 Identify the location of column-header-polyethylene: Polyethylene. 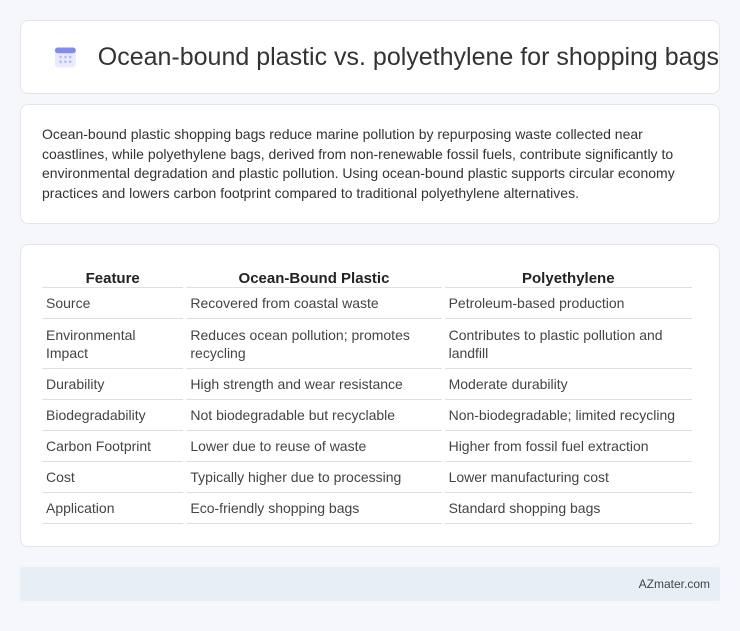
(568, 276).